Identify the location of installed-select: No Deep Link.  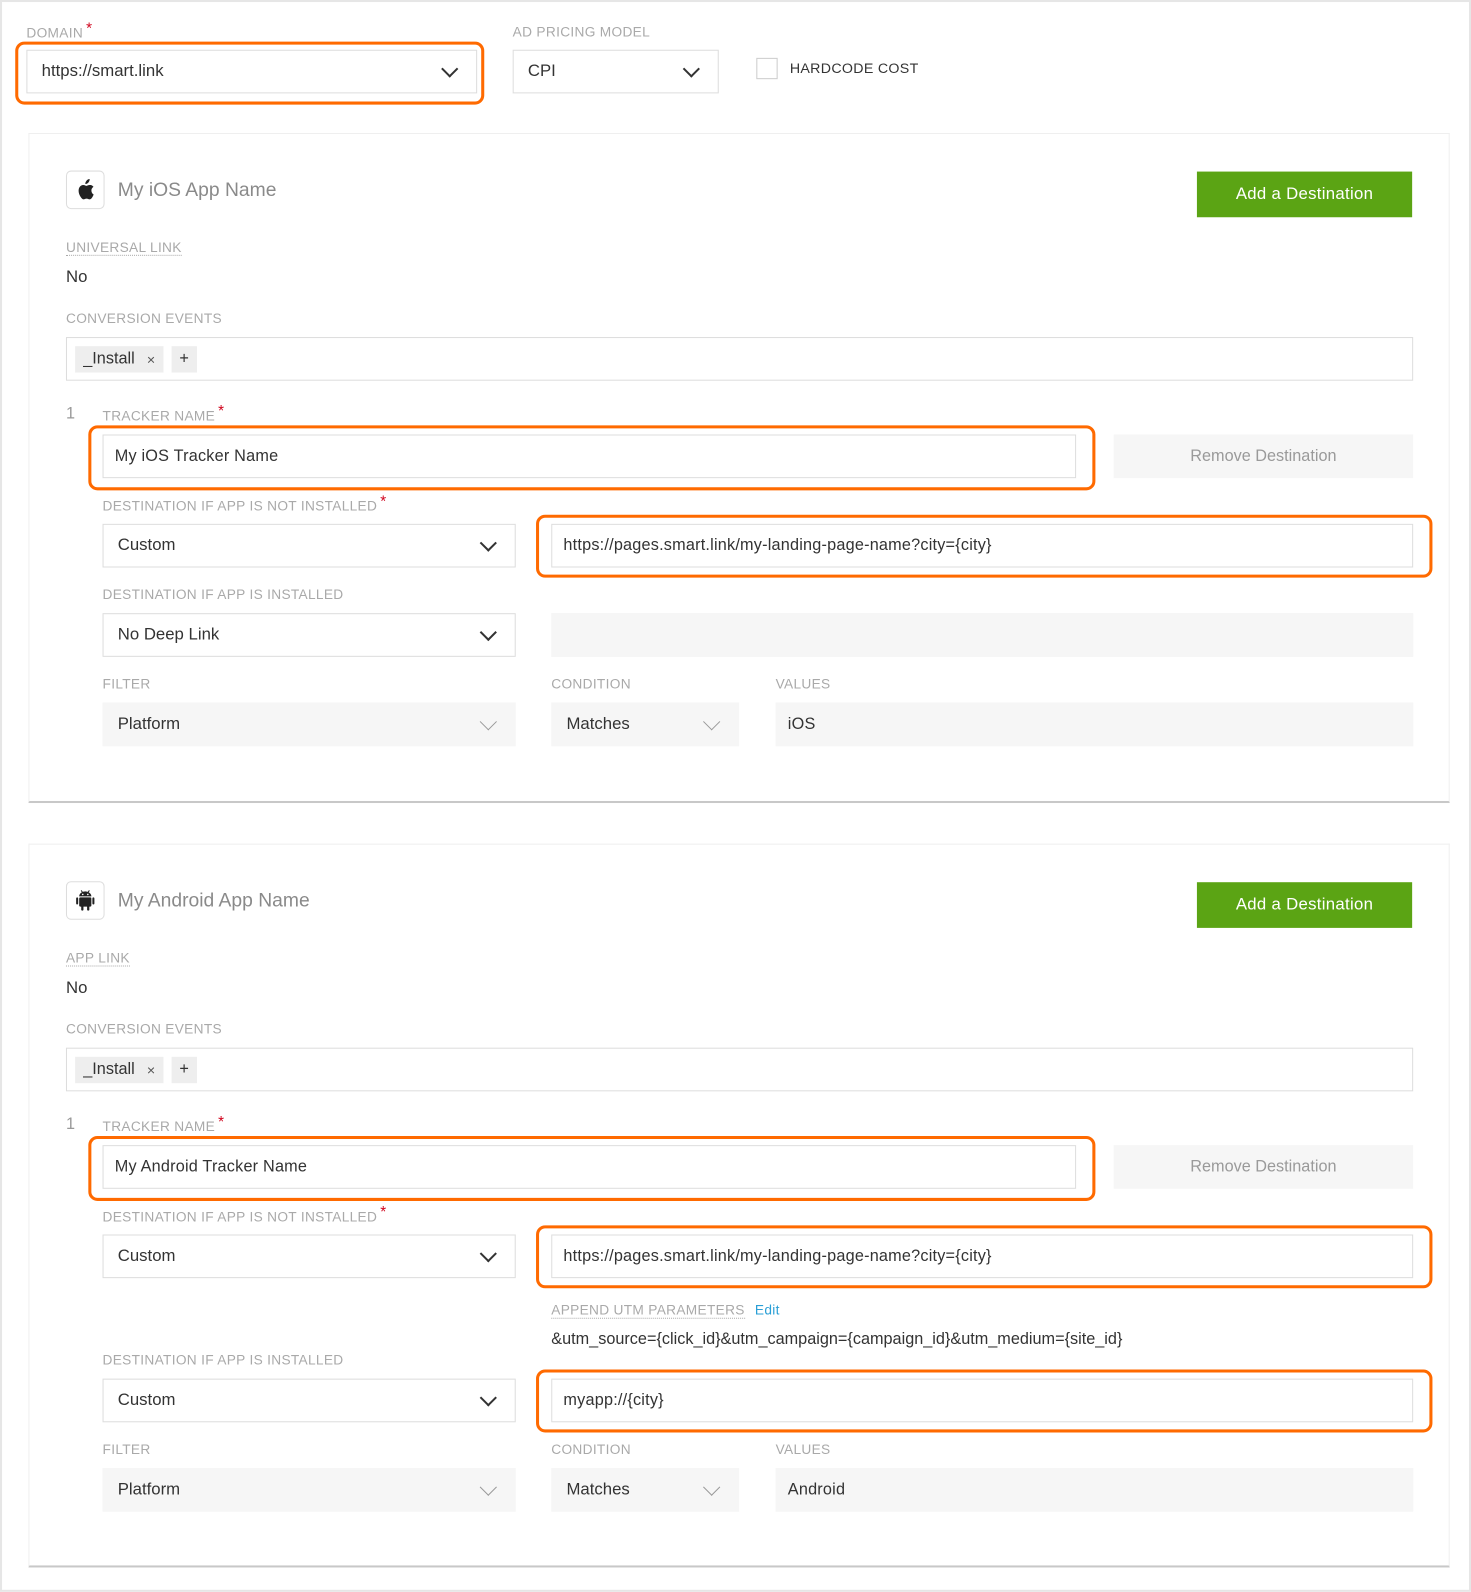
(309, 635).